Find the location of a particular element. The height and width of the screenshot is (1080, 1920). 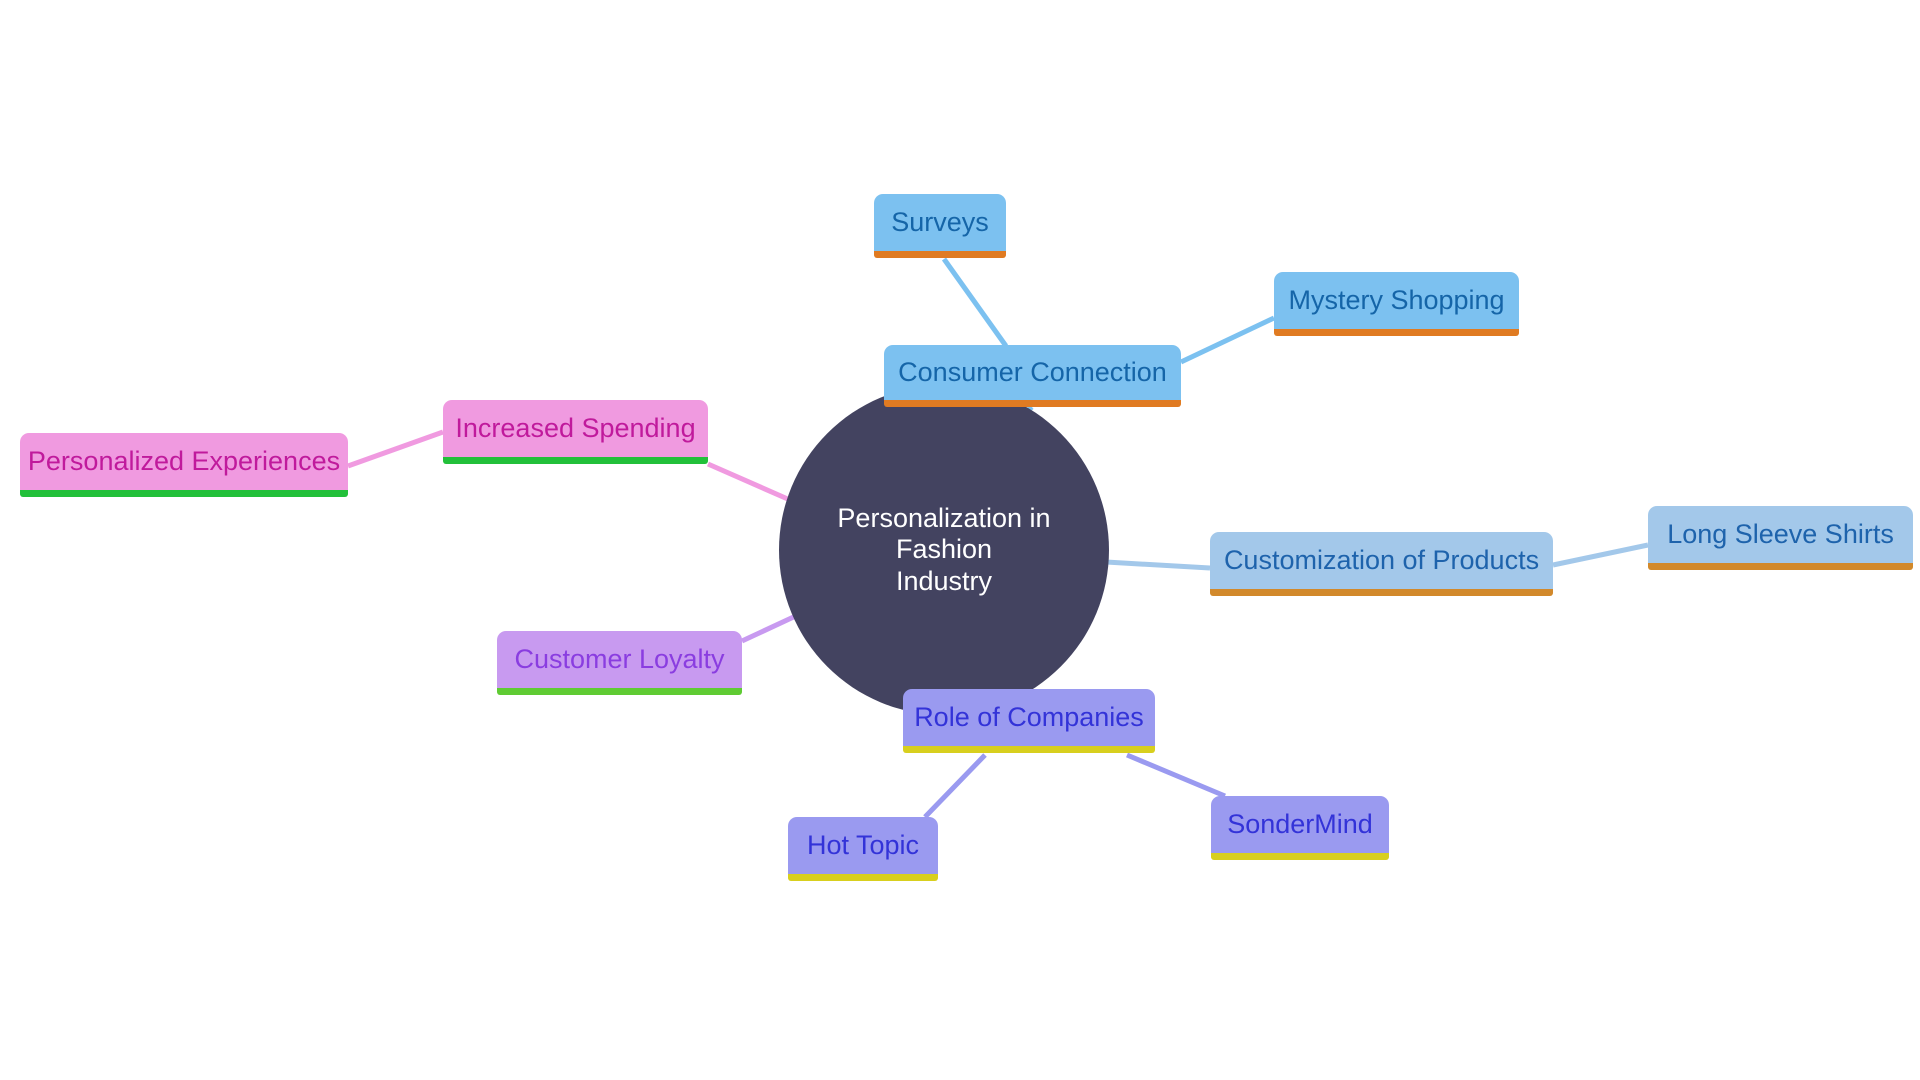

edge-increased-spending-personalized is located at coordinates (395, 449).